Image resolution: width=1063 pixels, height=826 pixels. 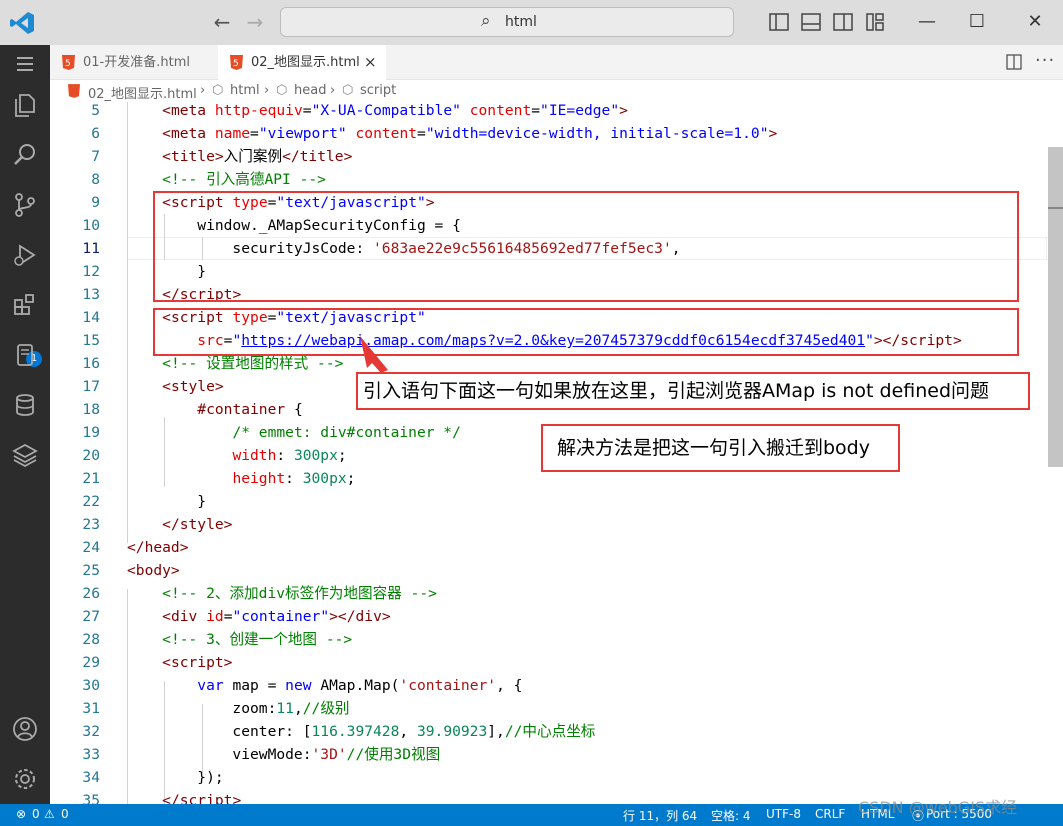 I want to click on settings-gear-icon, so click(x=25, y=779).